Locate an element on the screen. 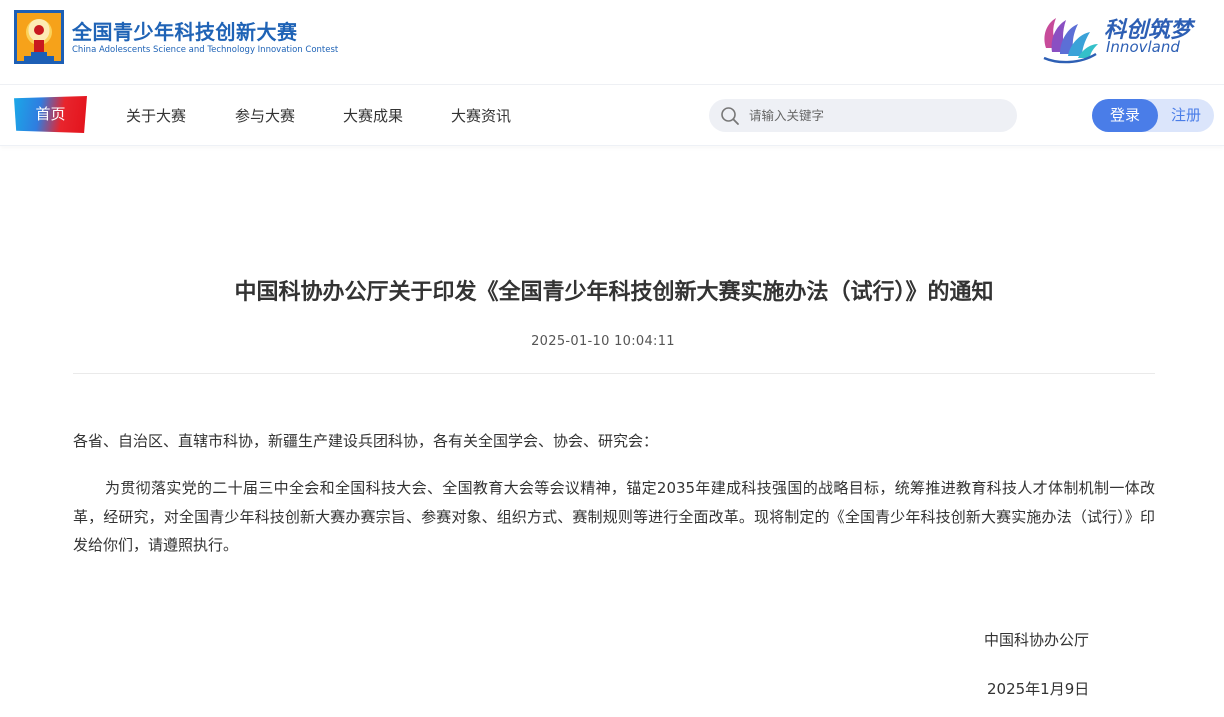 This screenshot has width=1224, height=717. nav-home: 首页 is located at coordinates (50, 114).